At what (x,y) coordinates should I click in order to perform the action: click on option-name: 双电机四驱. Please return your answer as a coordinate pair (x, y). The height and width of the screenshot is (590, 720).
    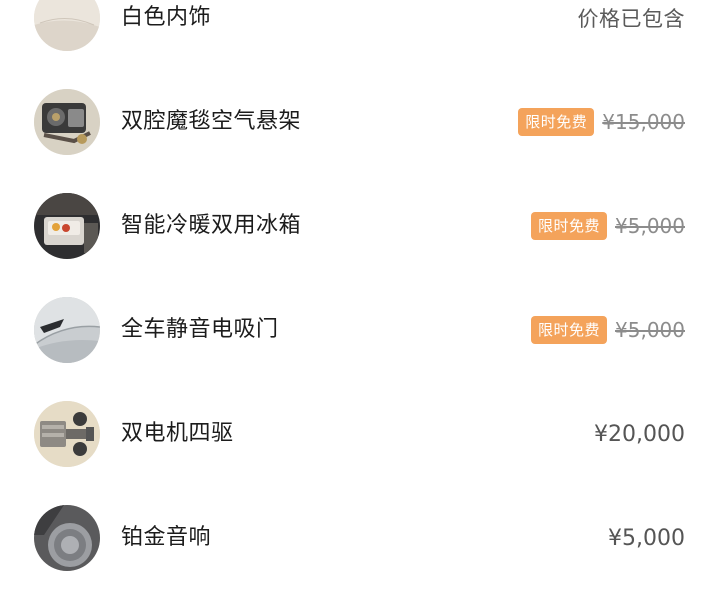
    Looking at the image, I should click on (177, 433).